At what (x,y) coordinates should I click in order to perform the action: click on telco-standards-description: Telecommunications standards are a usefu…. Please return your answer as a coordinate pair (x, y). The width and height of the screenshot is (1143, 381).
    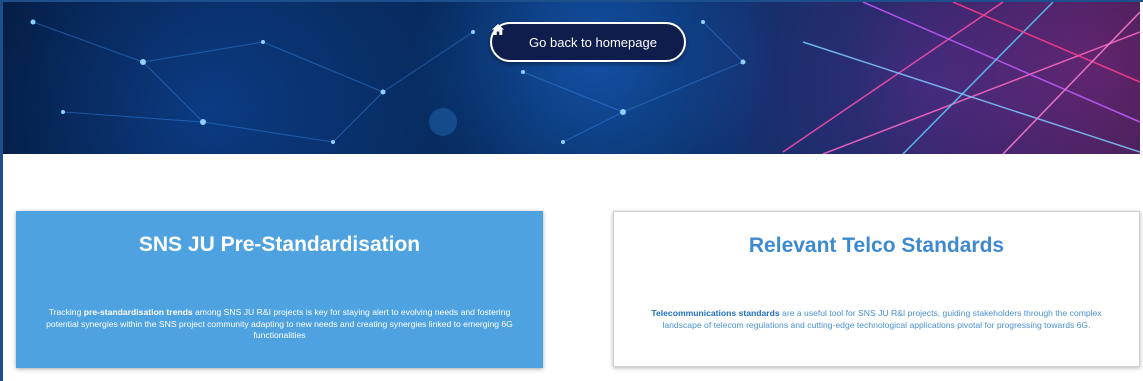
    Looking at the image, I should click on (876, 319).